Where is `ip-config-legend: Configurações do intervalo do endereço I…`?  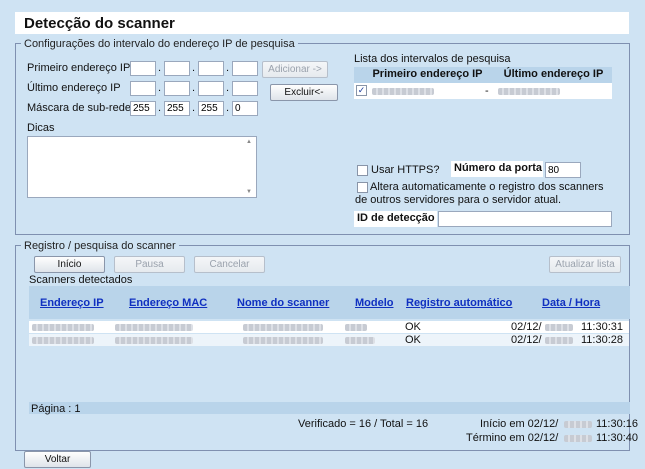
ip-config-legend: Configurações do intervalo do endereço I… is located at coordinates (159, 44).